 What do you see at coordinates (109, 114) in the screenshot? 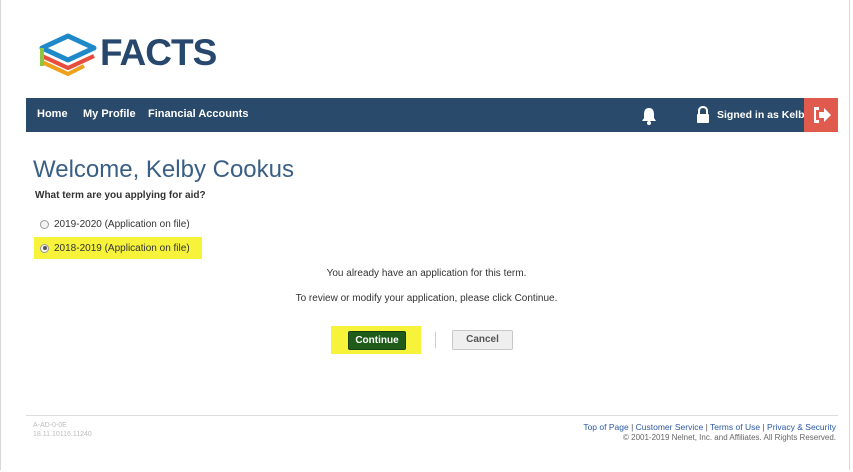
I see `nav-my-profile: My Profile` at bounding box center [109, 114].